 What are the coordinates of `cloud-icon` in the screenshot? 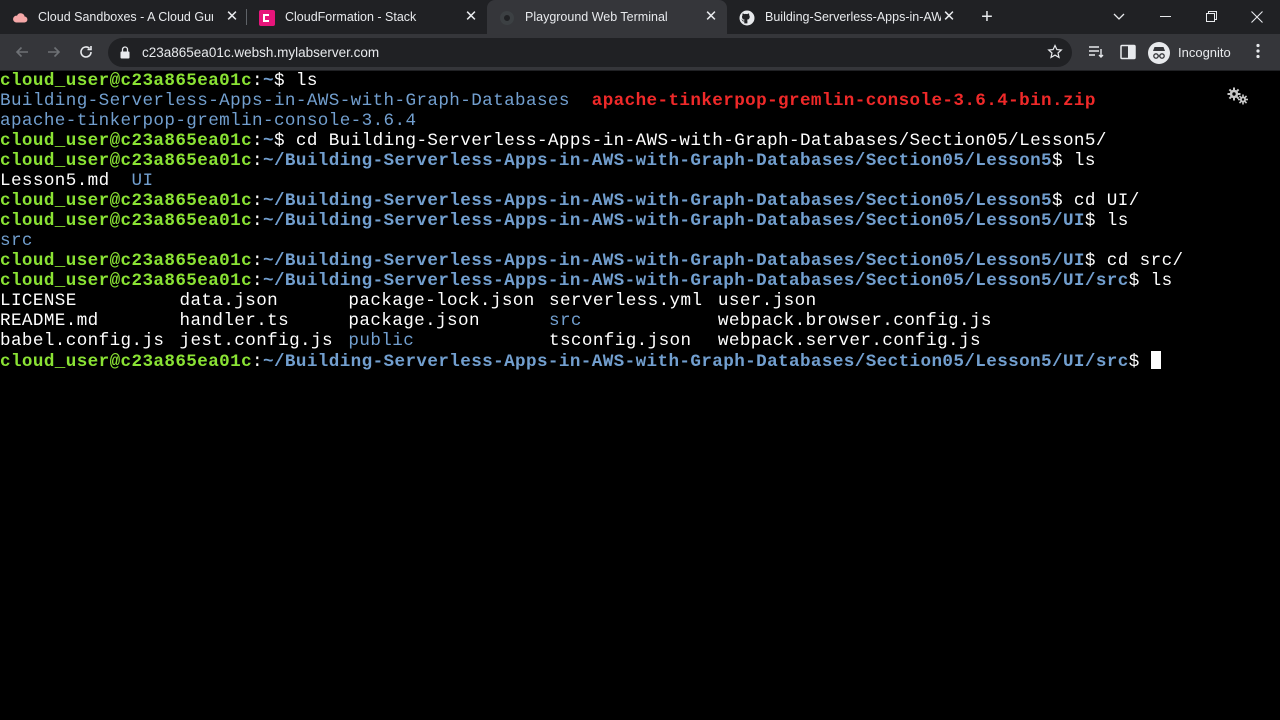 It's located at (20, 18).